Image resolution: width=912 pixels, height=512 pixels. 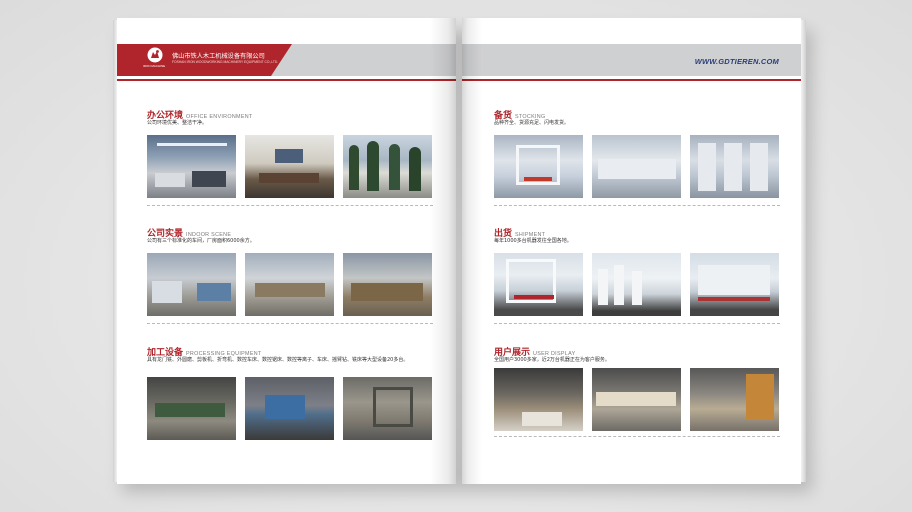 What do you see at coordinates (177, 123) in the screenshot?
I see `section-description: 公司环境优美、整洁干净。` at bounding box center [177, 123].